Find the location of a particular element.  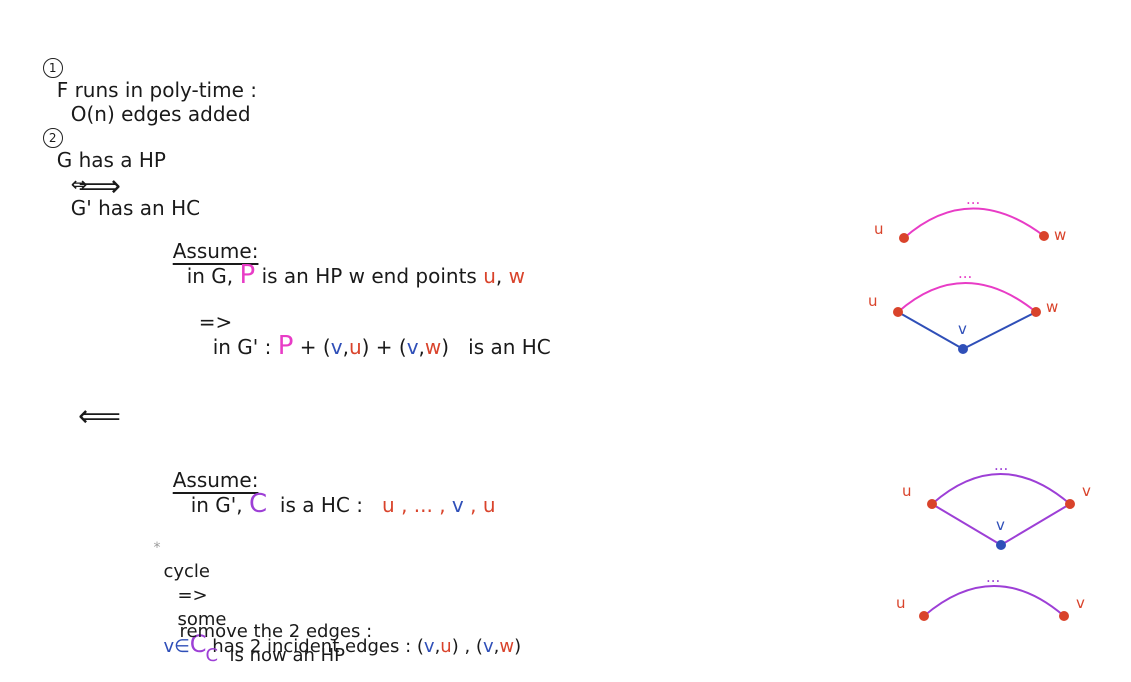

diagram-3-right: v is located at coordinates (1086, 491).